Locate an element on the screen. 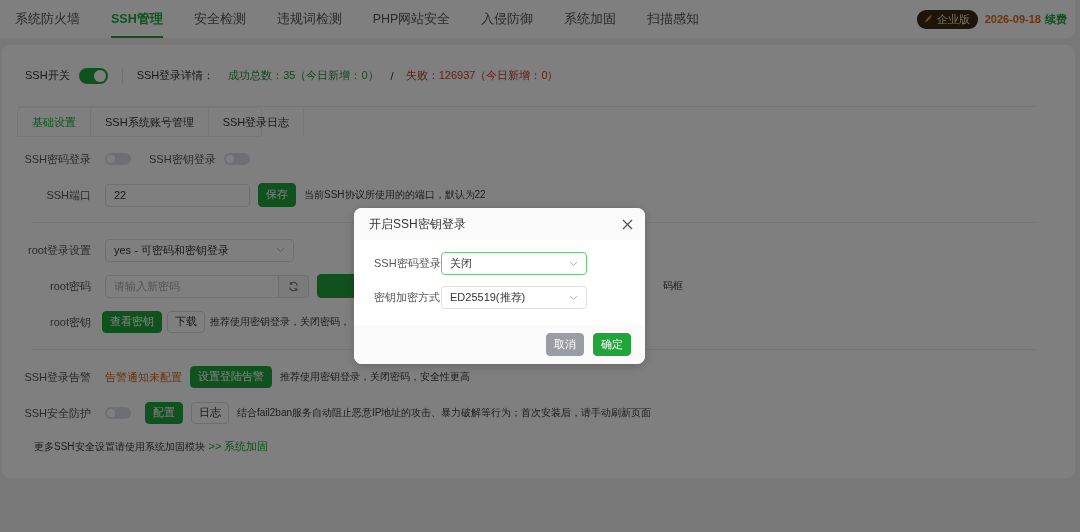 This screenshot has height=532, width=1080. protection-label: SSH安全防护 is located at coordinates (57, 413).